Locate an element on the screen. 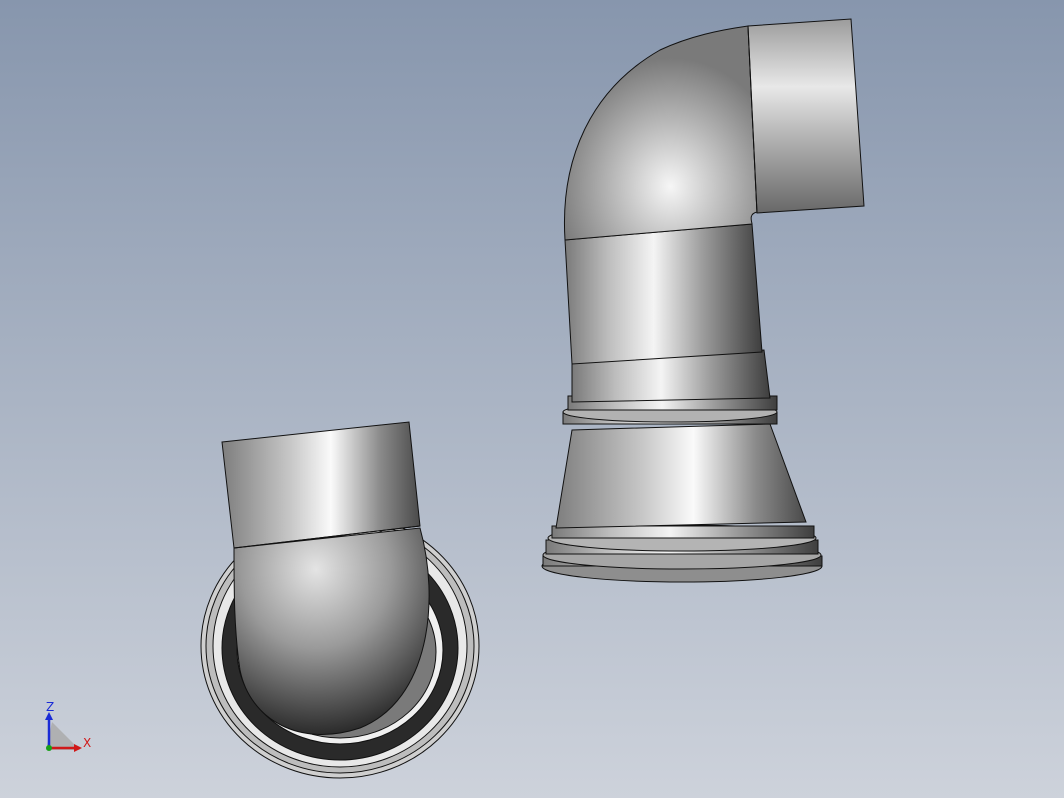 This screenshot has height=798, width=1064. z-axis-label: Z is located at coordinates (50, 707).